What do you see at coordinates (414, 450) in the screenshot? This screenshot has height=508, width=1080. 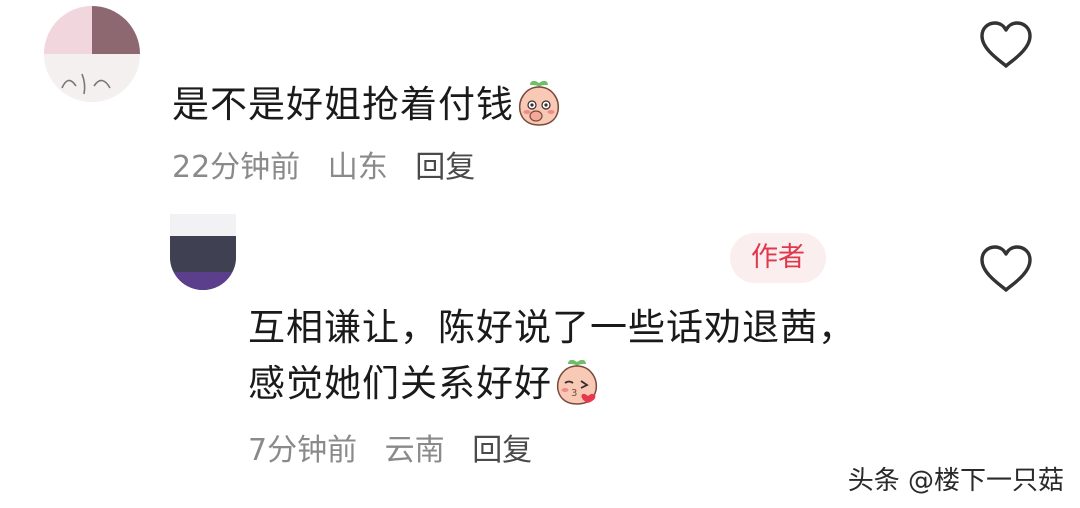 I see `comment-location: 云南` at bounding box center [414, 450].